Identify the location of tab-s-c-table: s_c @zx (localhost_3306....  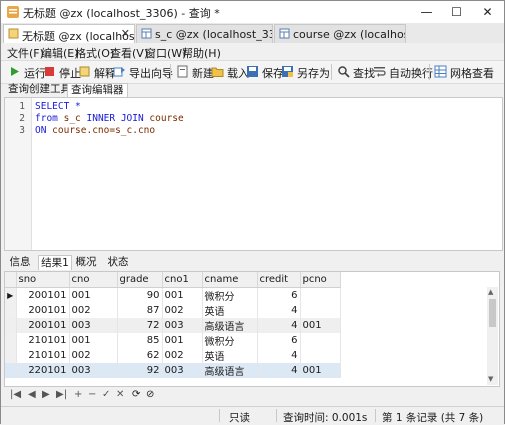
(204, 33).